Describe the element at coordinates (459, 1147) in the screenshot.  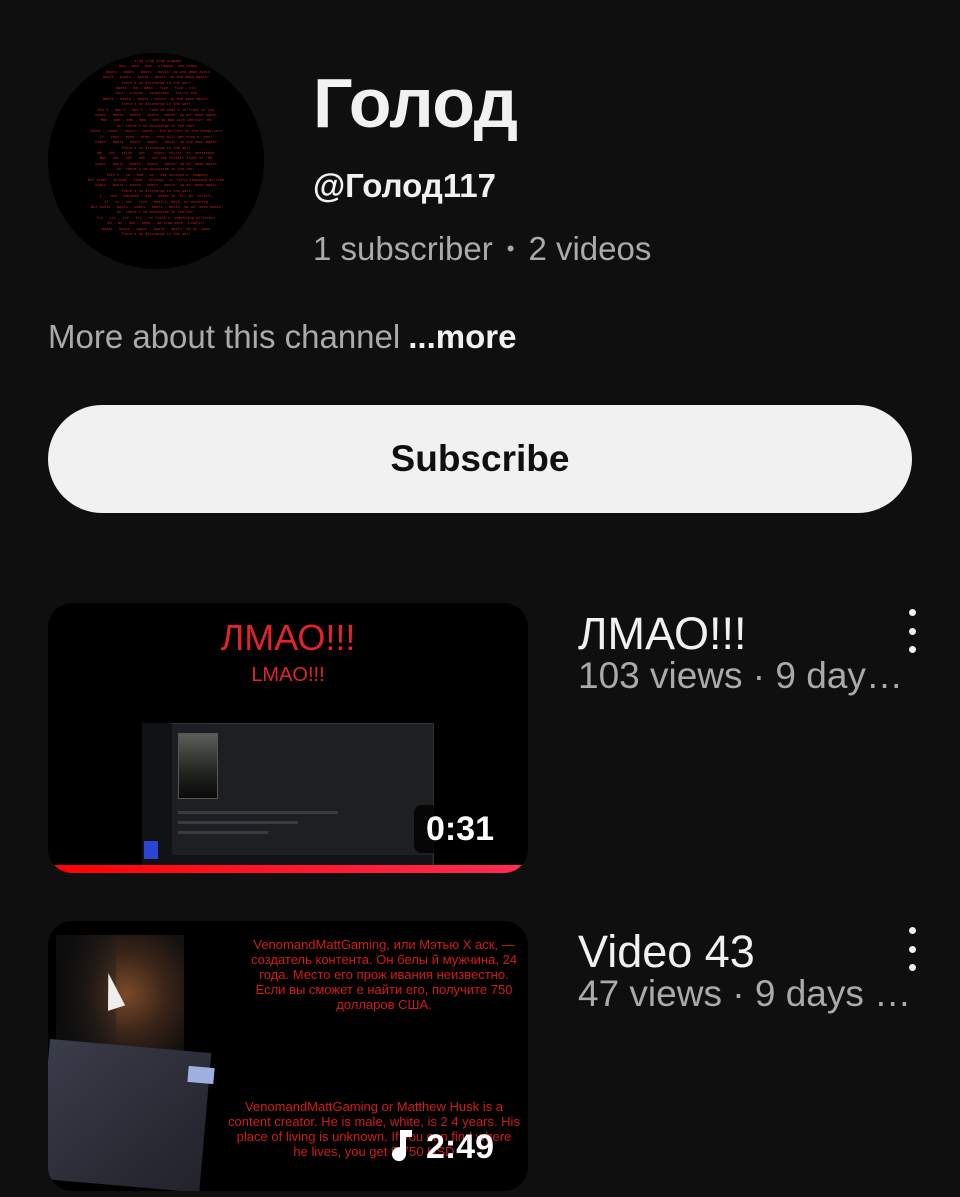
I see `duration-text: 2:49` at that location.